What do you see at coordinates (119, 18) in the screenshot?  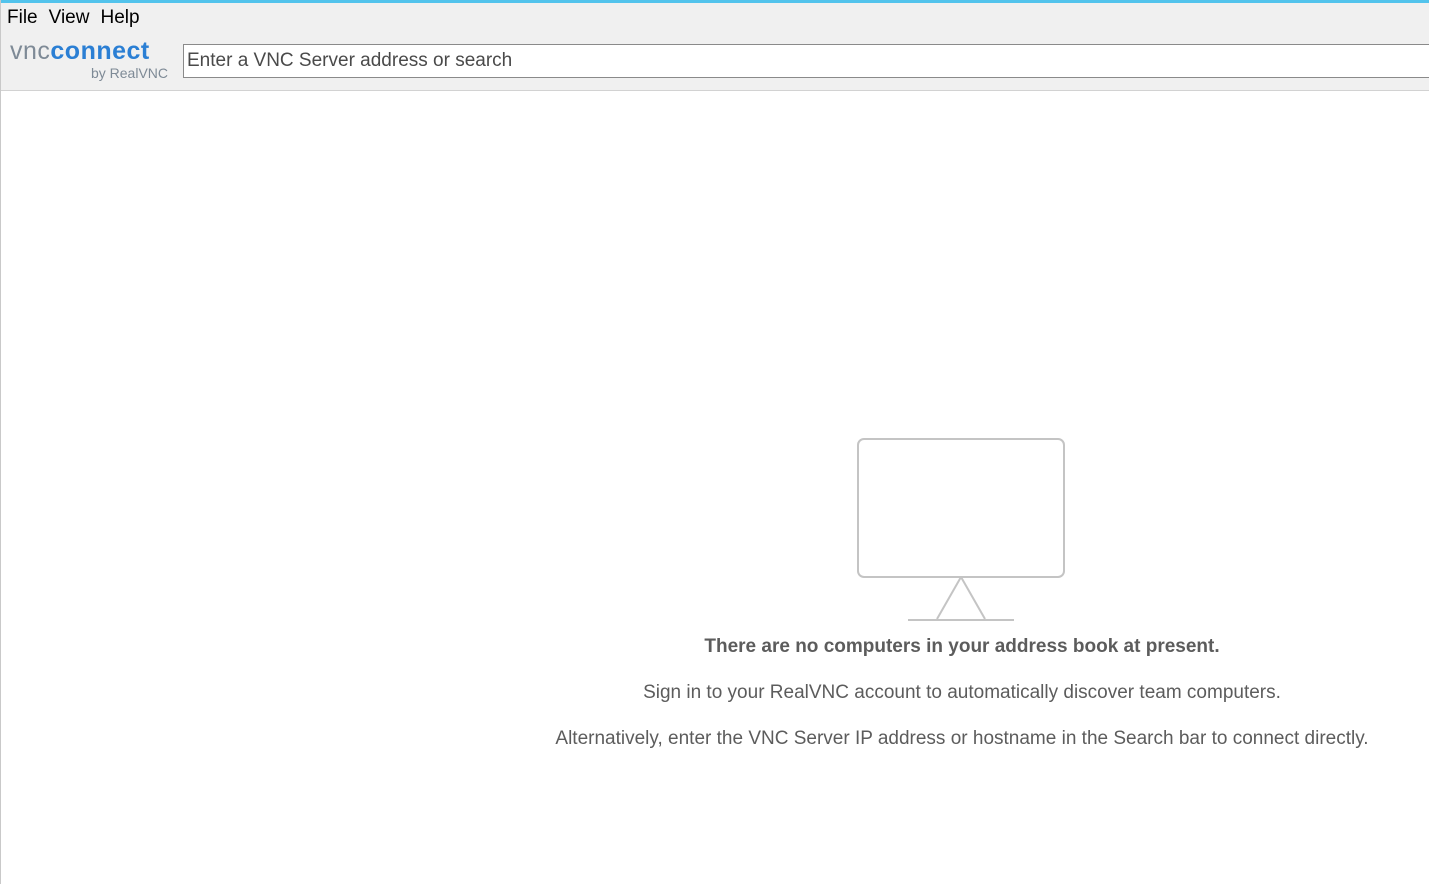 I see `menu-help: Help` at bounding box center [119, 18].